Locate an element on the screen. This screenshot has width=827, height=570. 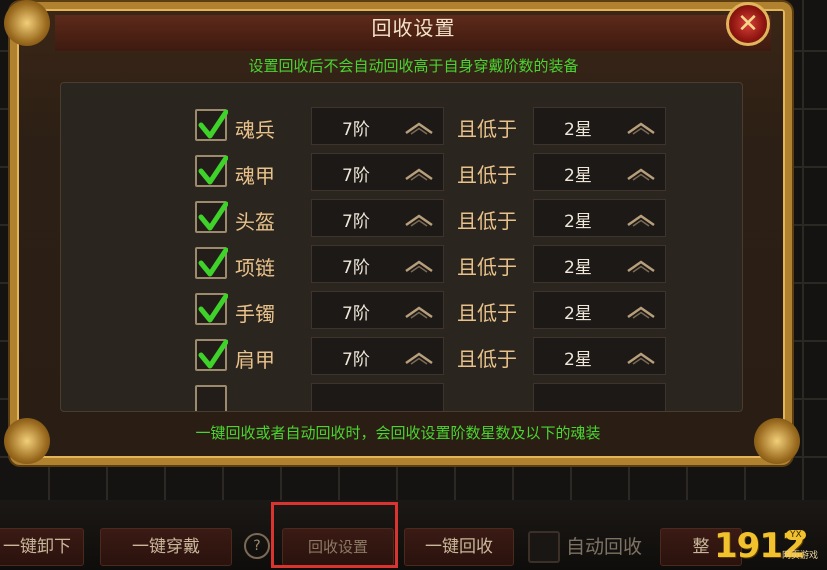
equip-type-label: 魂兵 is located at coordinates (255, 130).